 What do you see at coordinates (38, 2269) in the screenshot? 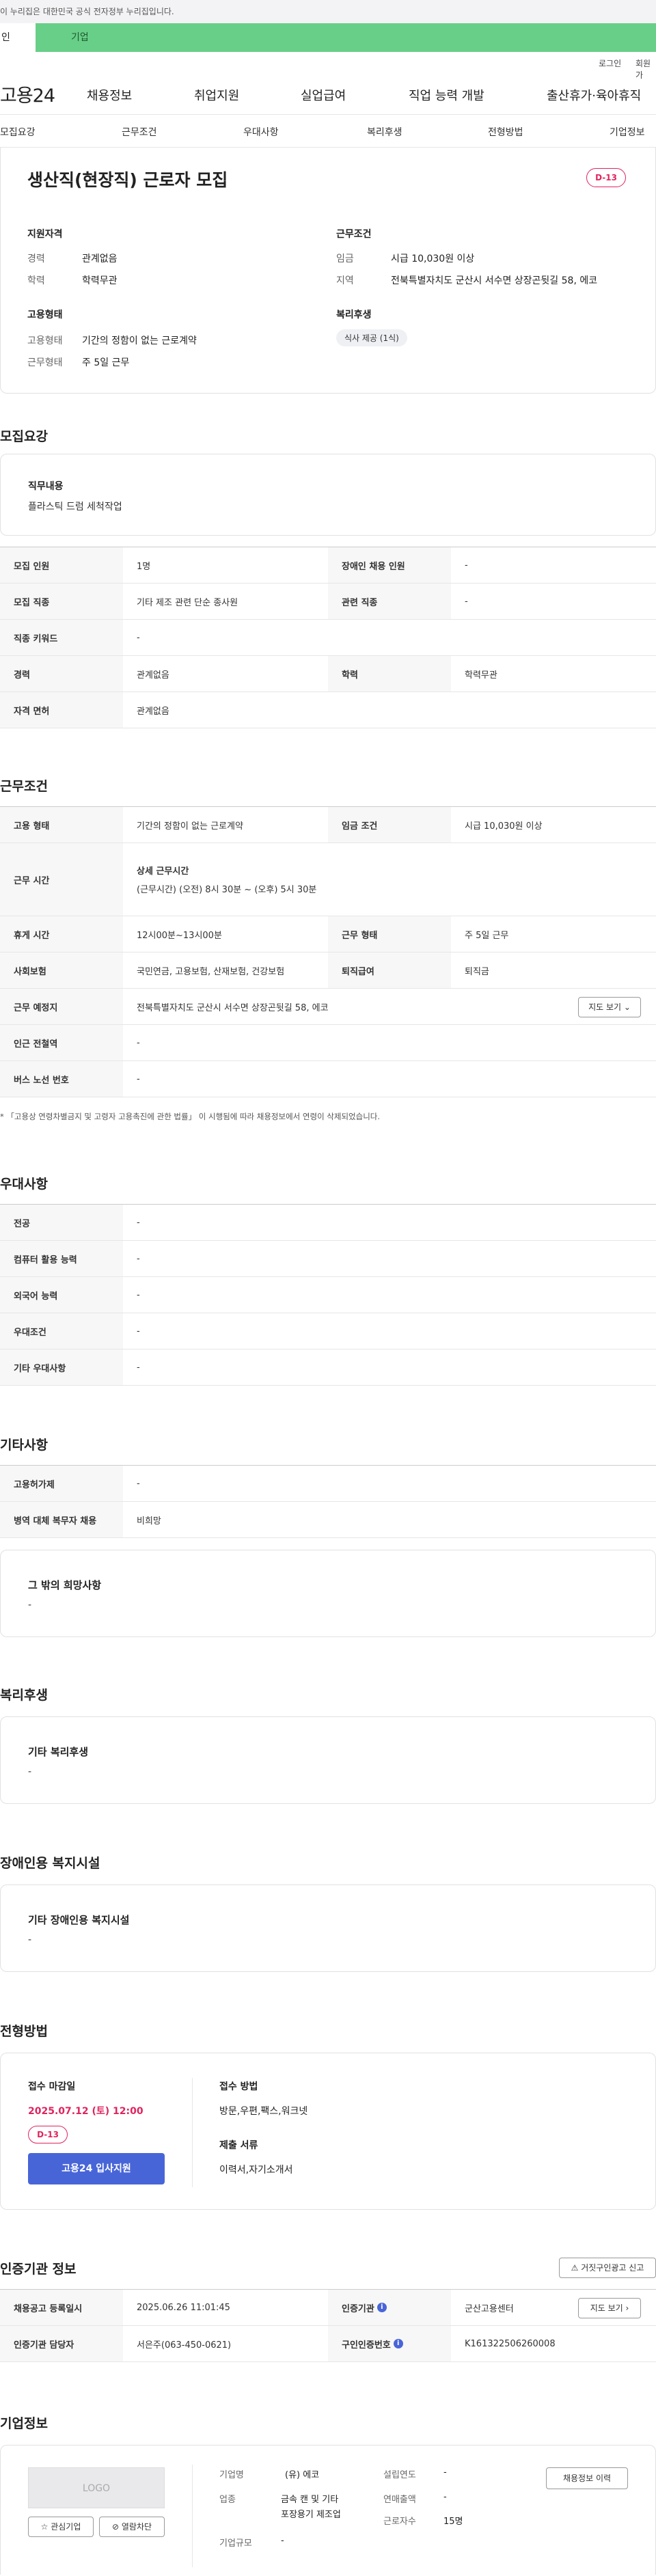
I see `section-title-certification: 인증기관 정보` at bounding box center [38, 2269].